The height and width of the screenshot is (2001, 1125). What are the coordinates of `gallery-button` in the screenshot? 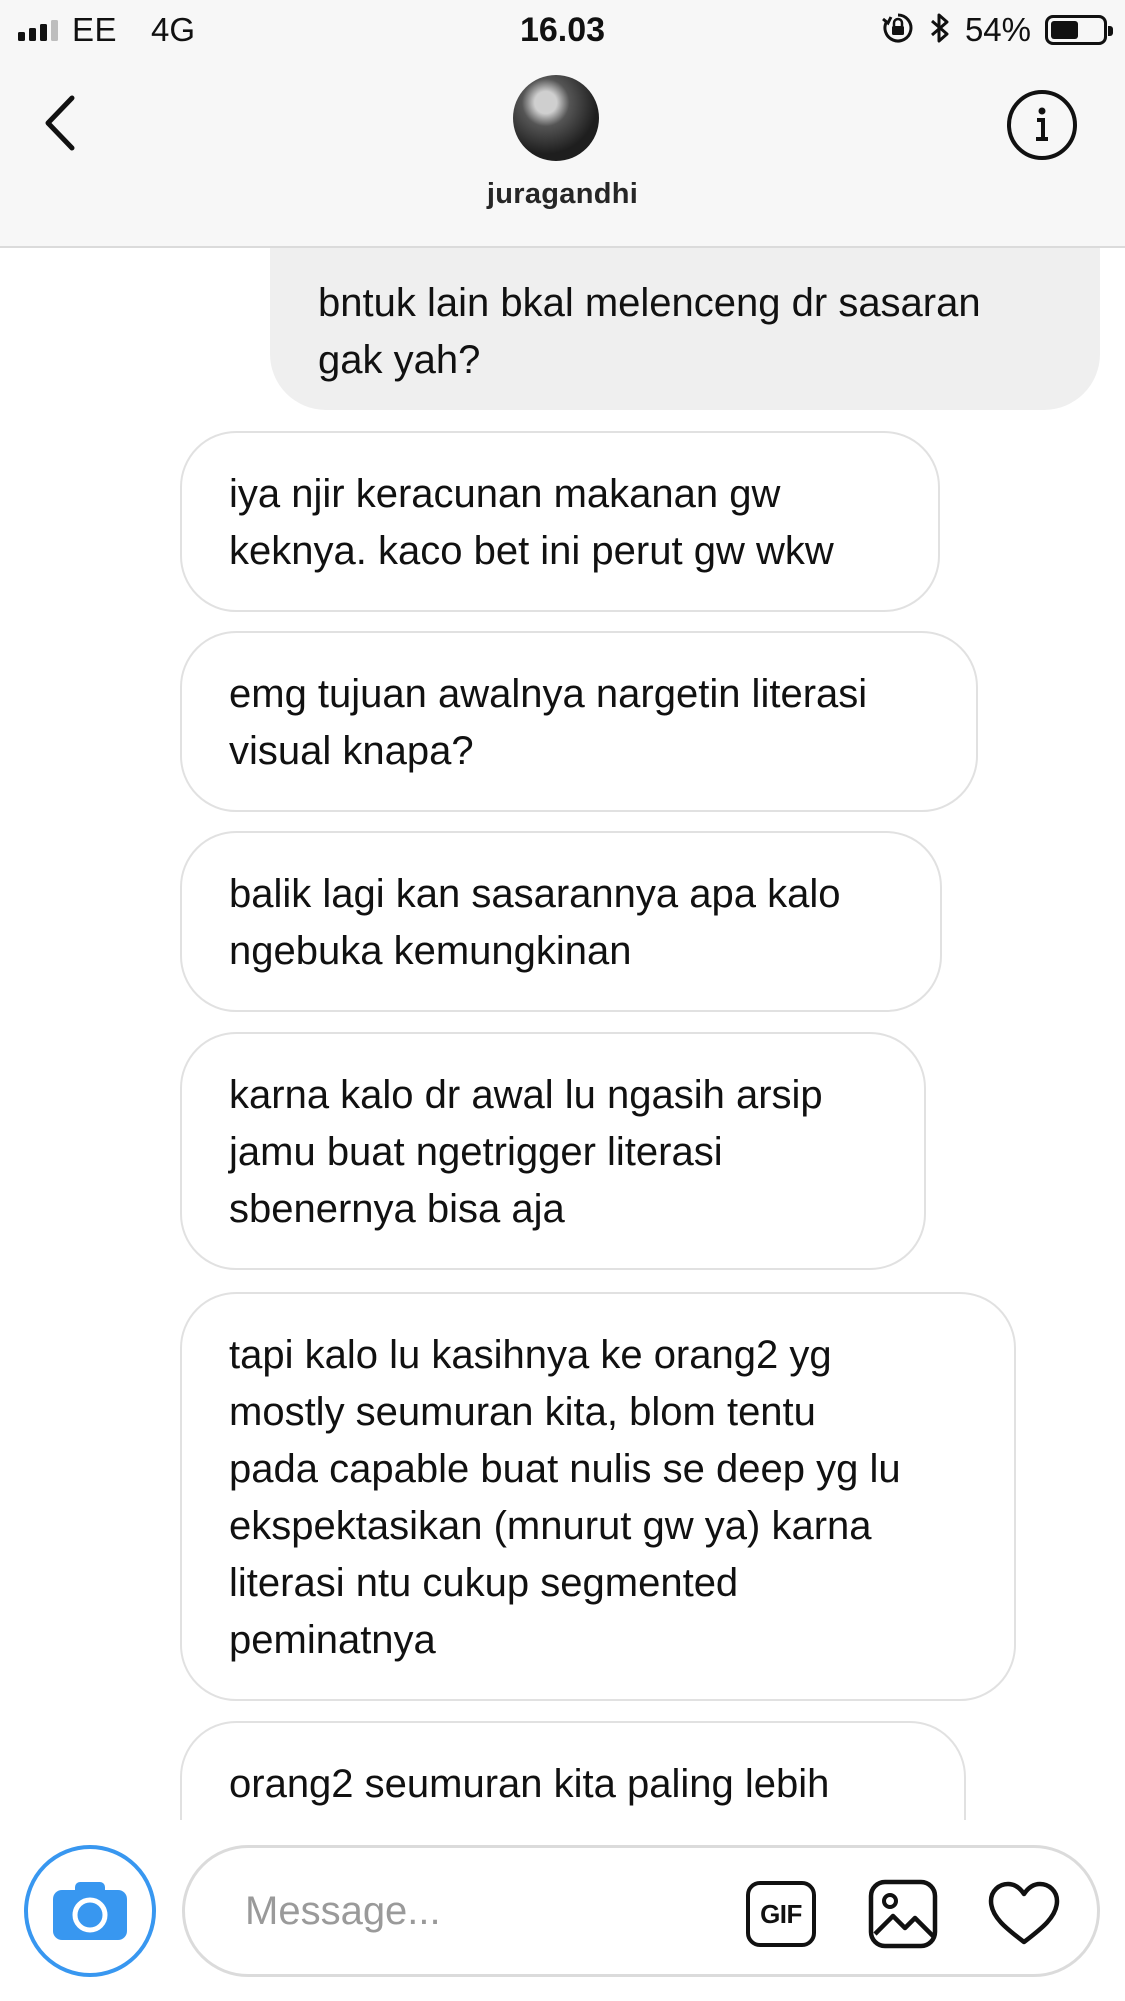 It's located at (903, 1914).